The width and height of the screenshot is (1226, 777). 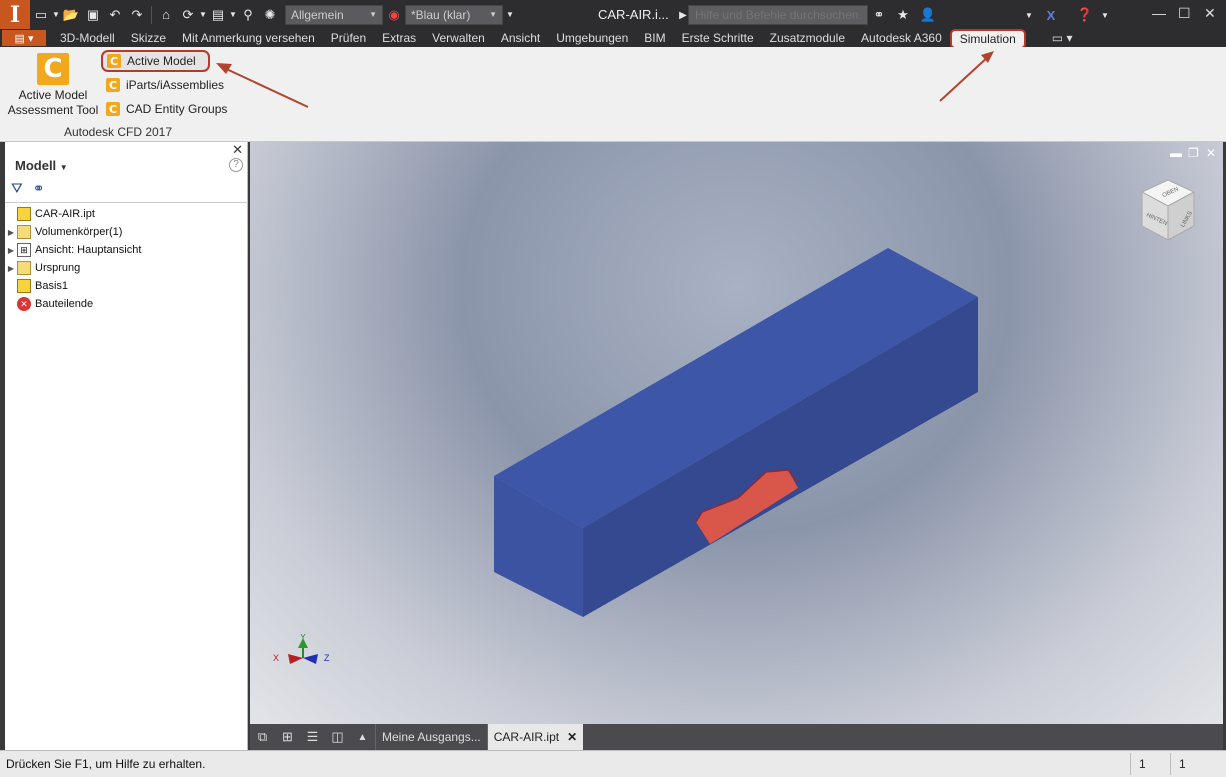 I want to click on tile-vertical-icon: ◫, so click(x=337, y=737).